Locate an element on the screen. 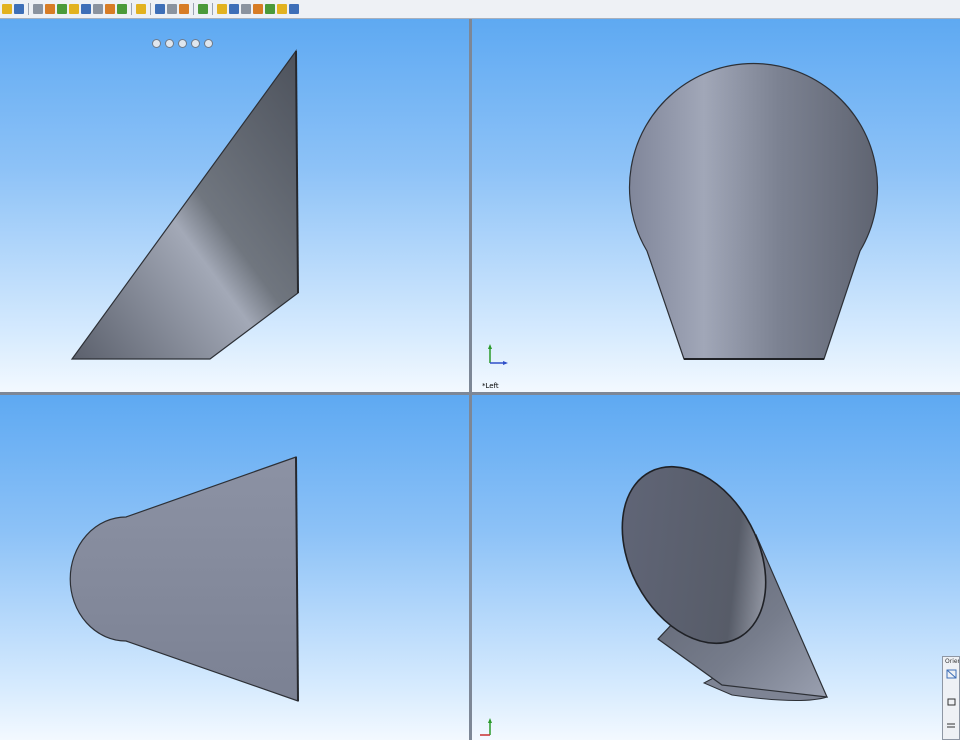  rotate-view-icon is located at coordinates (38, 9).